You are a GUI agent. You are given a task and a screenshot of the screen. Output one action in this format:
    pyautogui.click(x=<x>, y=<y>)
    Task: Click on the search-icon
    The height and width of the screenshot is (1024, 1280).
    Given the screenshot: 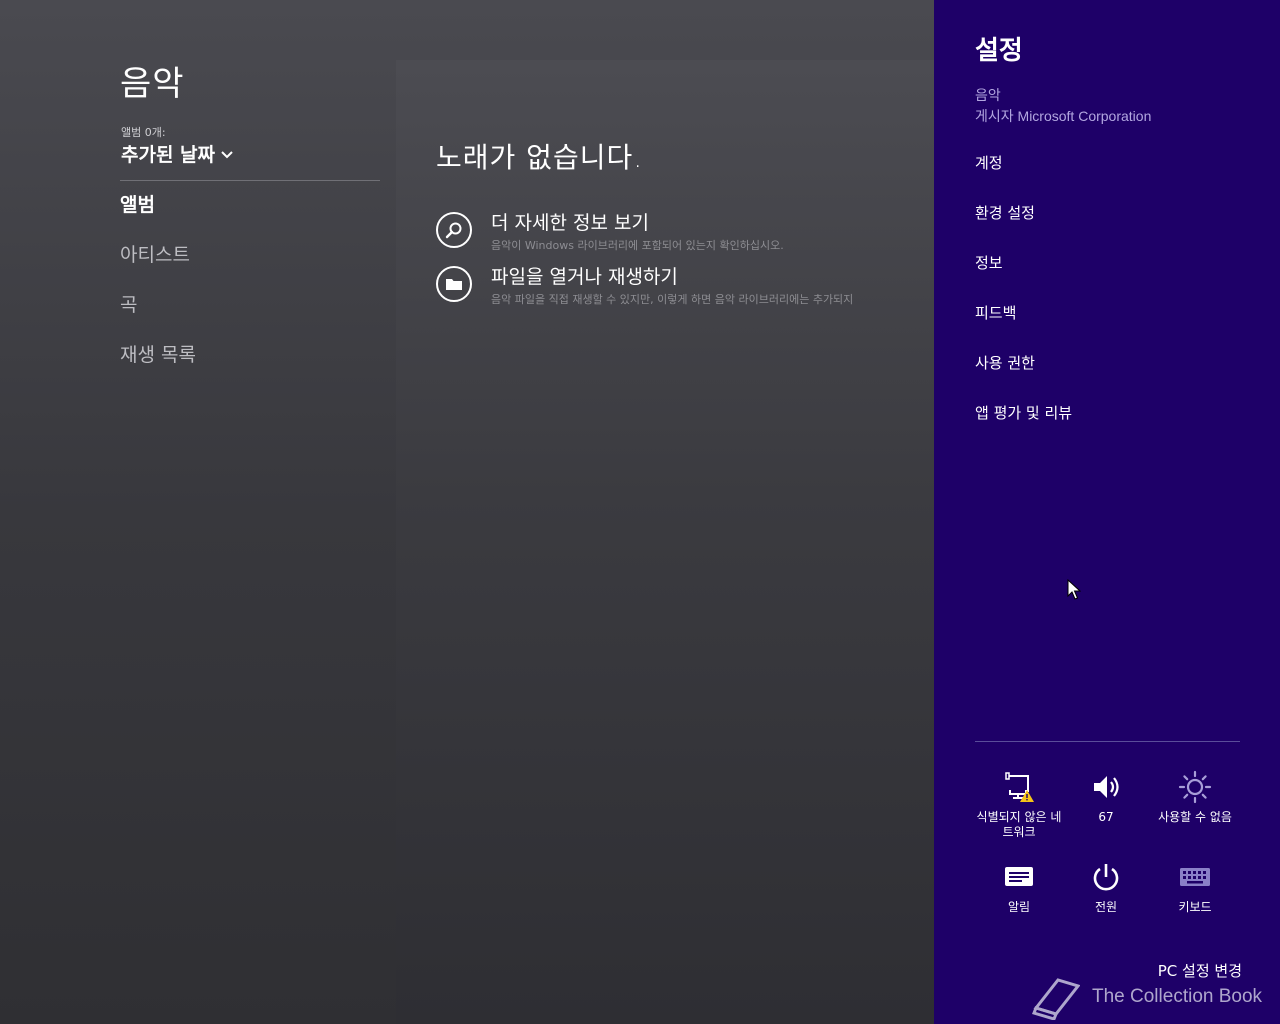 What is the action you would take?
    pyautogui.click(x=454, y=230)
    